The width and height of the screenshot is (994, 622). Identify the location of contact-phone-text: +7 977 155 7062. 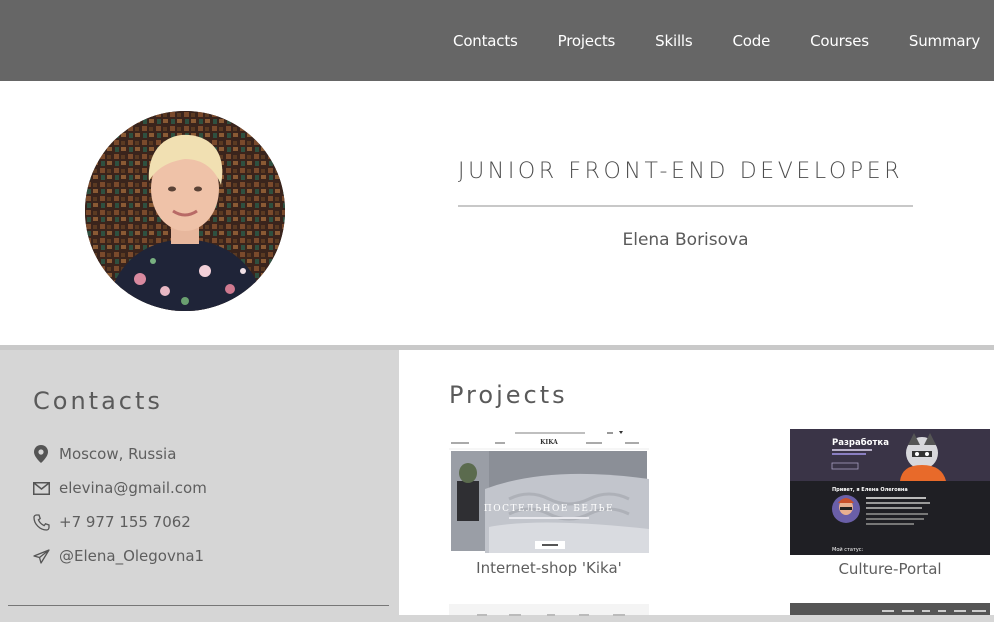
(125, 522).